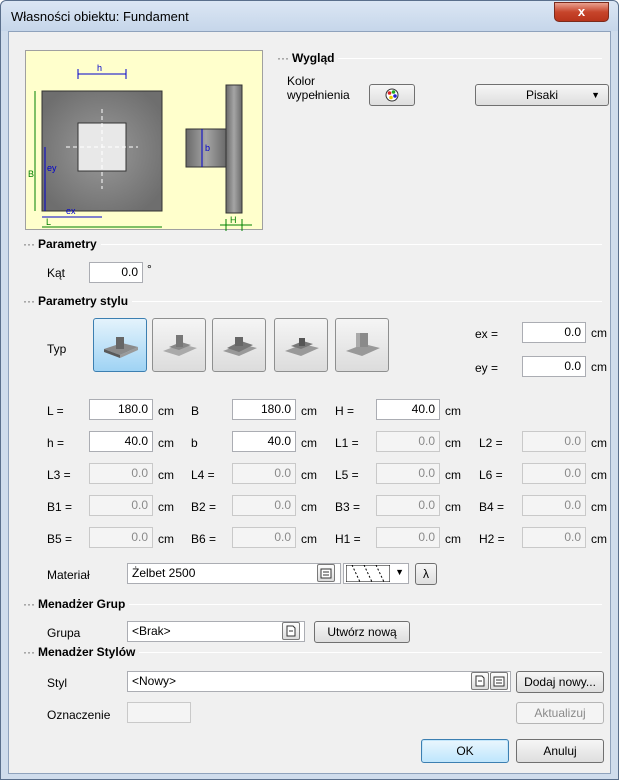 This screenshot has width=619, height=780. I want to click on document-icon, so click(291, 631).